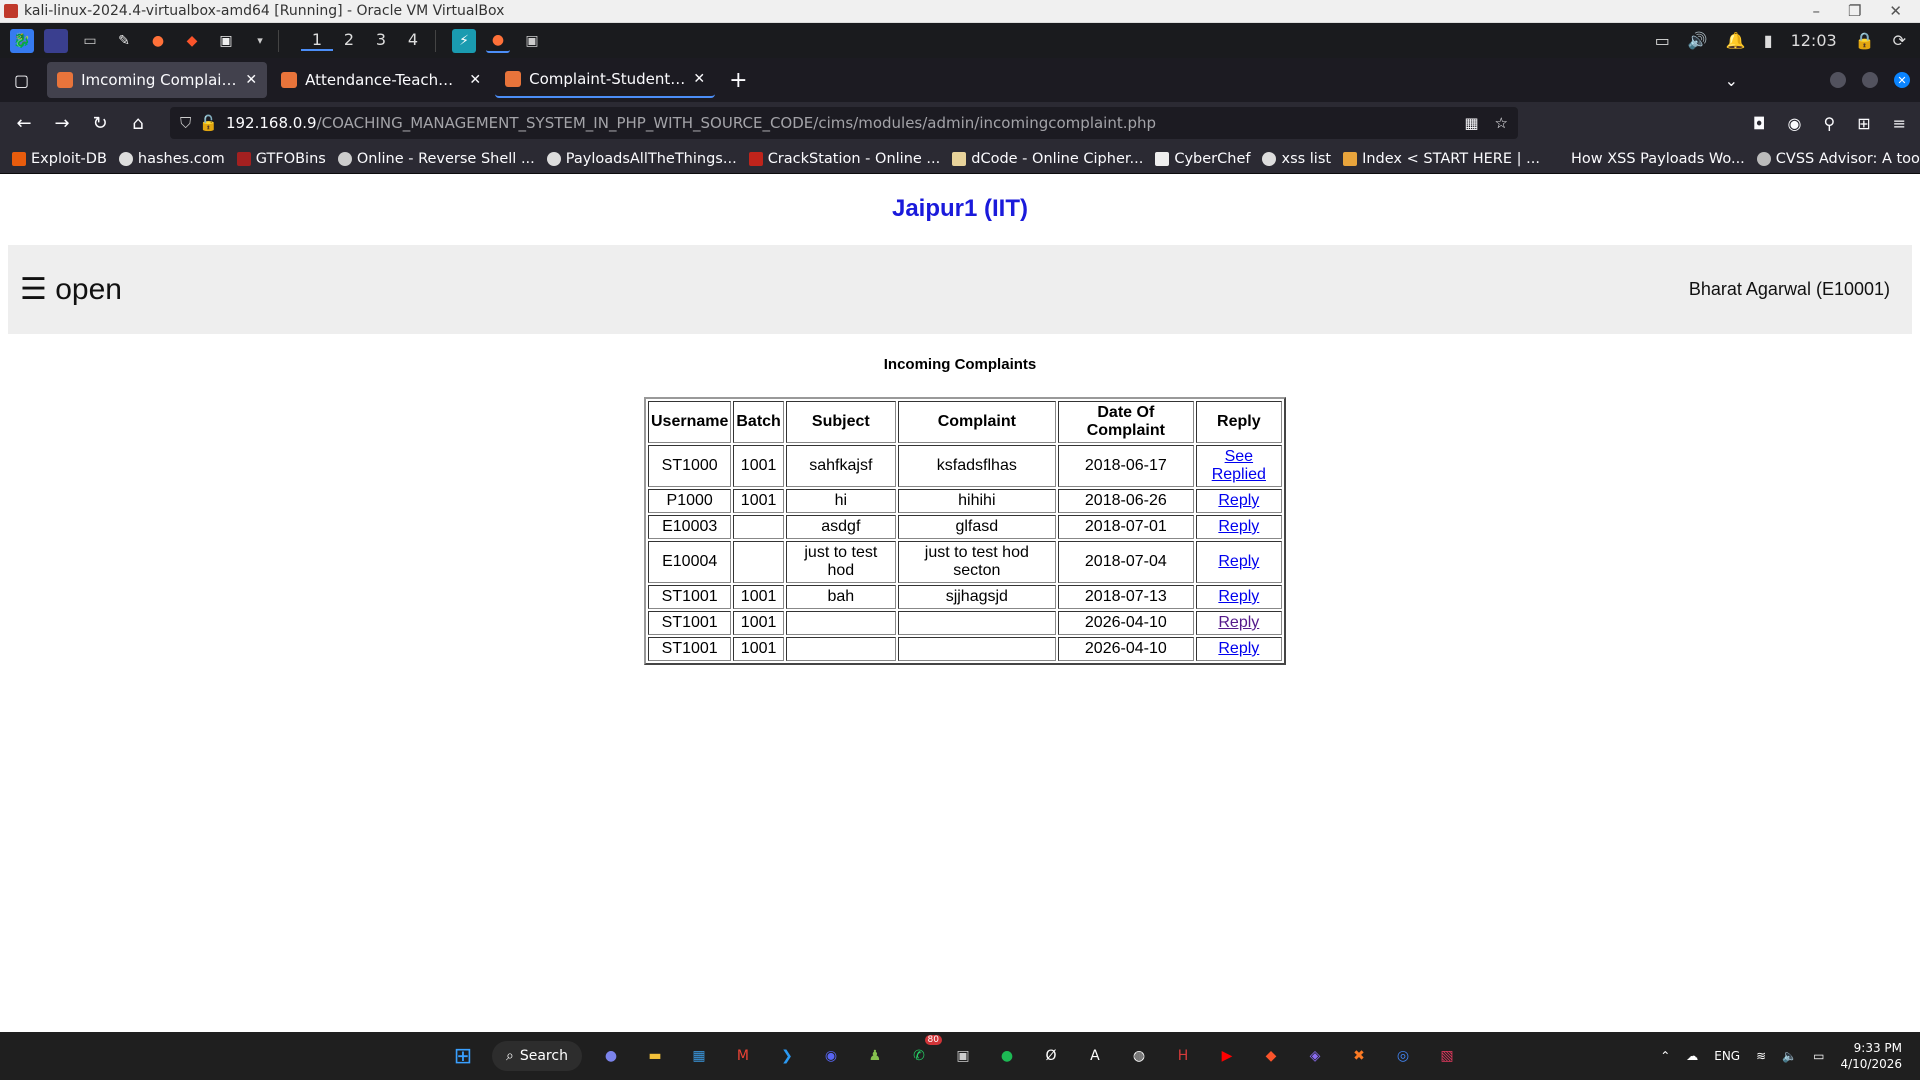 This screenshot has width=1920, height=1080. I want to click on bookmark-hashes: hashes.com, so click(171, 159).